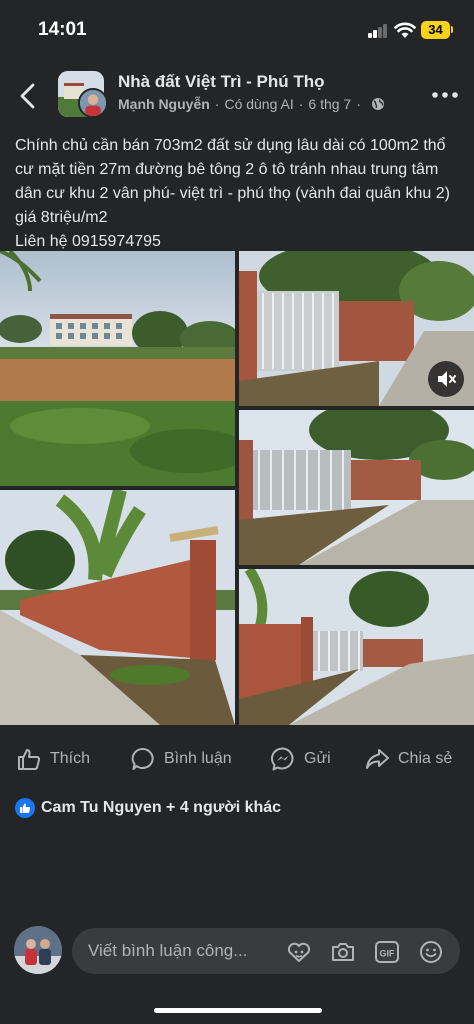  What do you see at coordinates (70, 758) in the screenshot?
I see `like-label: Thích` at bounding box center [70, 758].